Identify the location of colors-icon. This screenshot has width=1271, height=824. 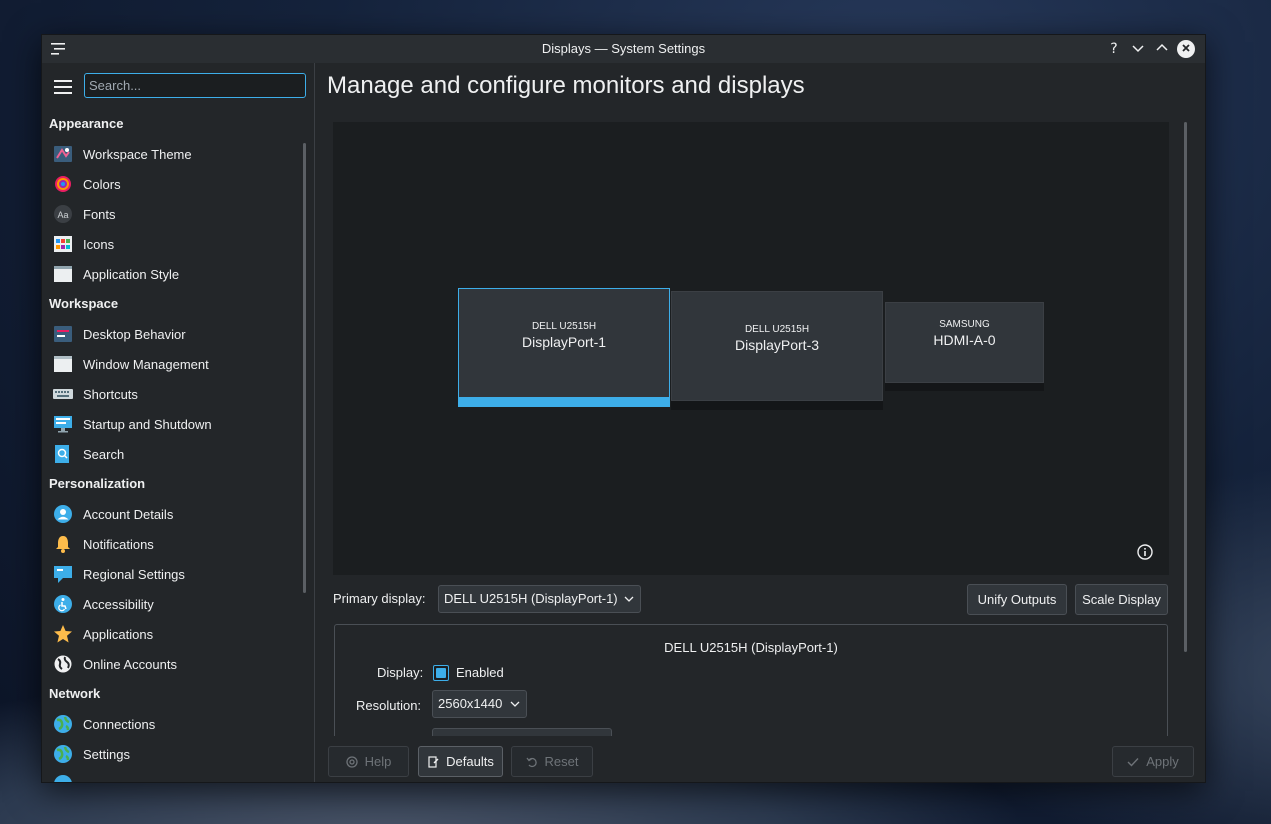
(63, 184).